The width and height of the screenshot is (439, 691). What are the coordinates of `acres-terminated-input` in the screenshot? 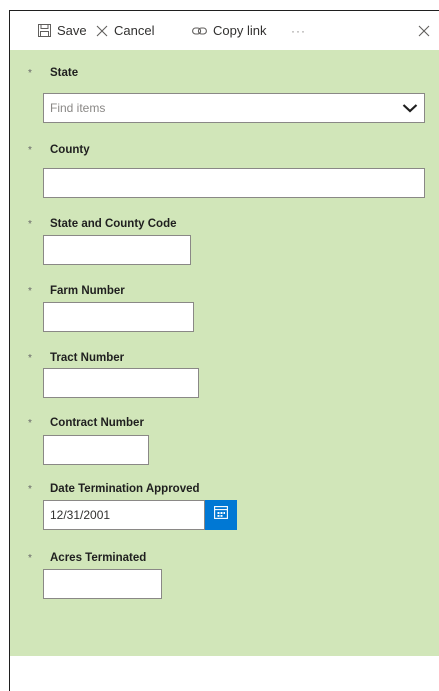 It's located at (102, 584).